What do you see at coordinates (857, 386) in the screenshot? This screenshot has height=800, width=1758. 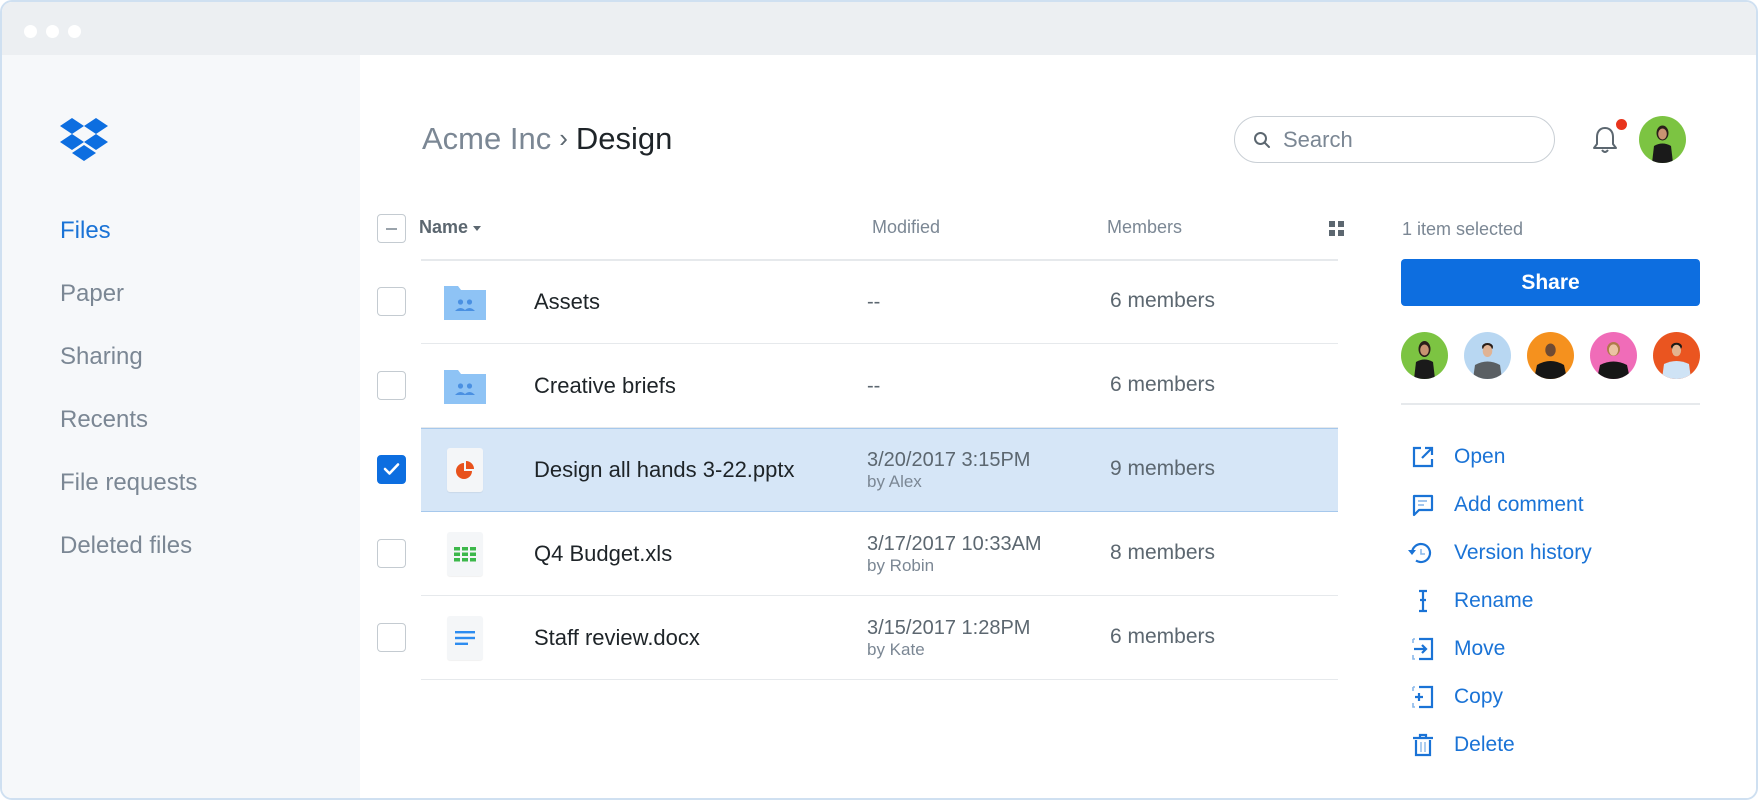 I see `table-row: Creative briefs -- 6 members` at bounding box center [857, 386].